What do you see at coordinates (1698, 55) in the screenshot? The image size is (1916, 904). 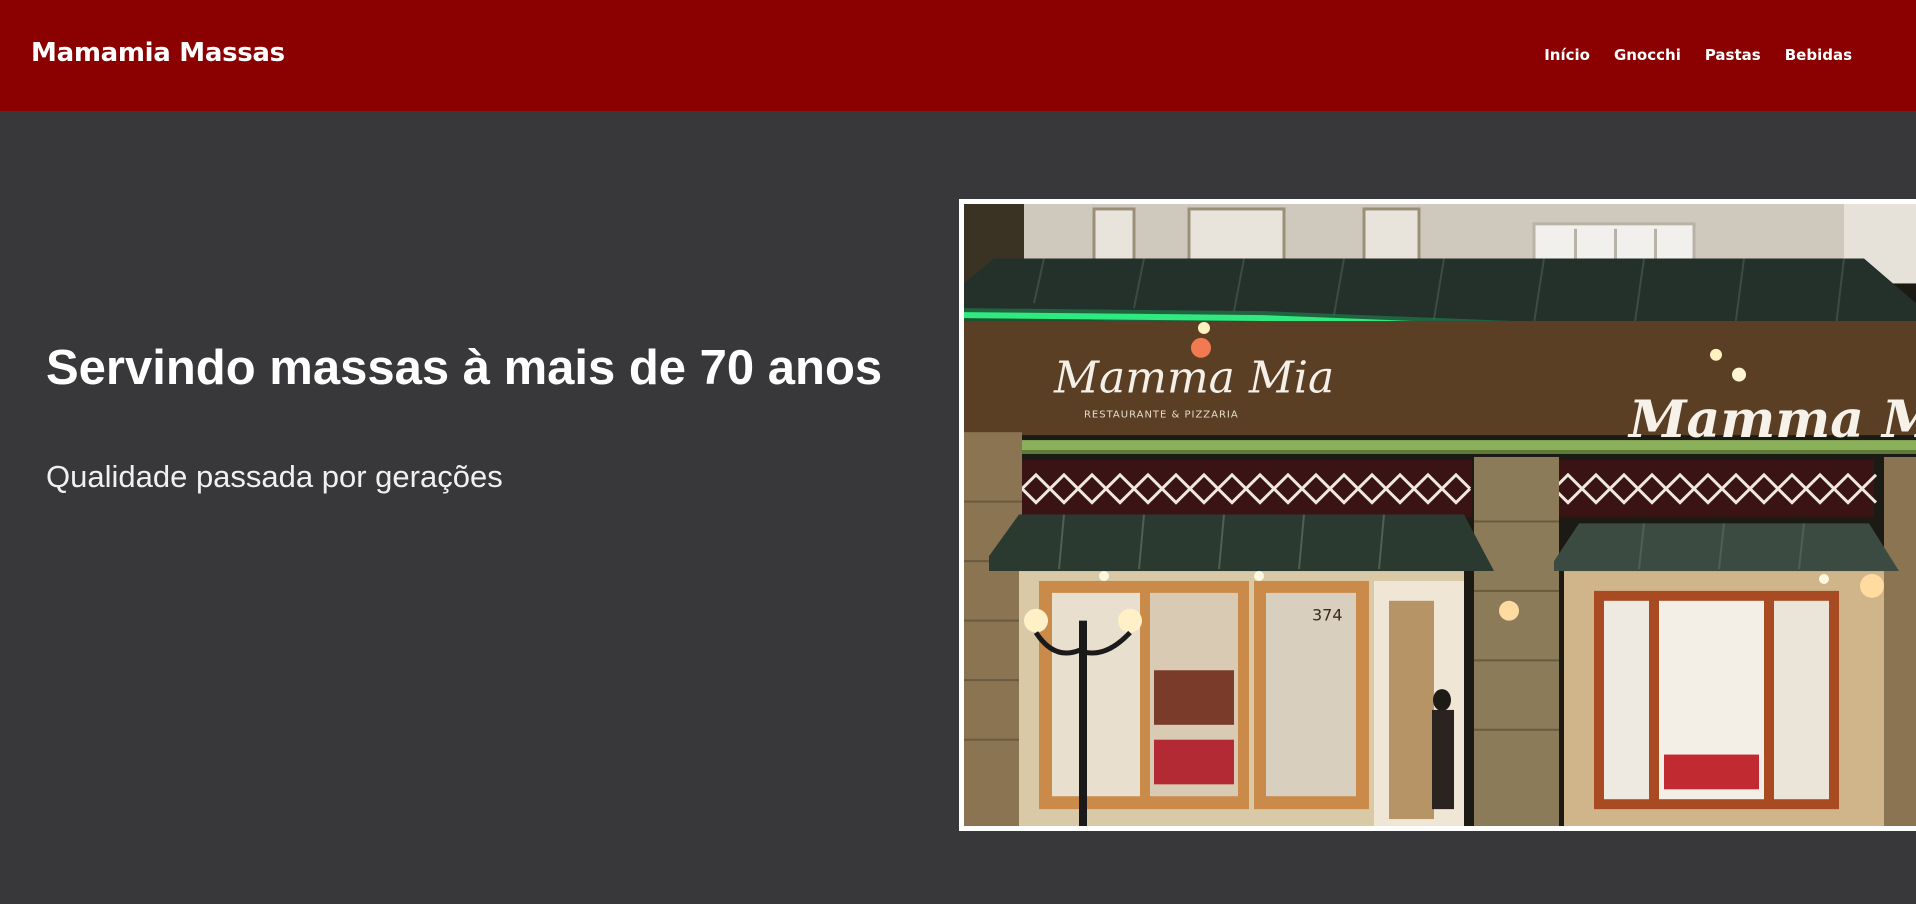 I see `main-nav: Início Gnocchi Pastas Bebidas` at bounding box center [1698, 55].